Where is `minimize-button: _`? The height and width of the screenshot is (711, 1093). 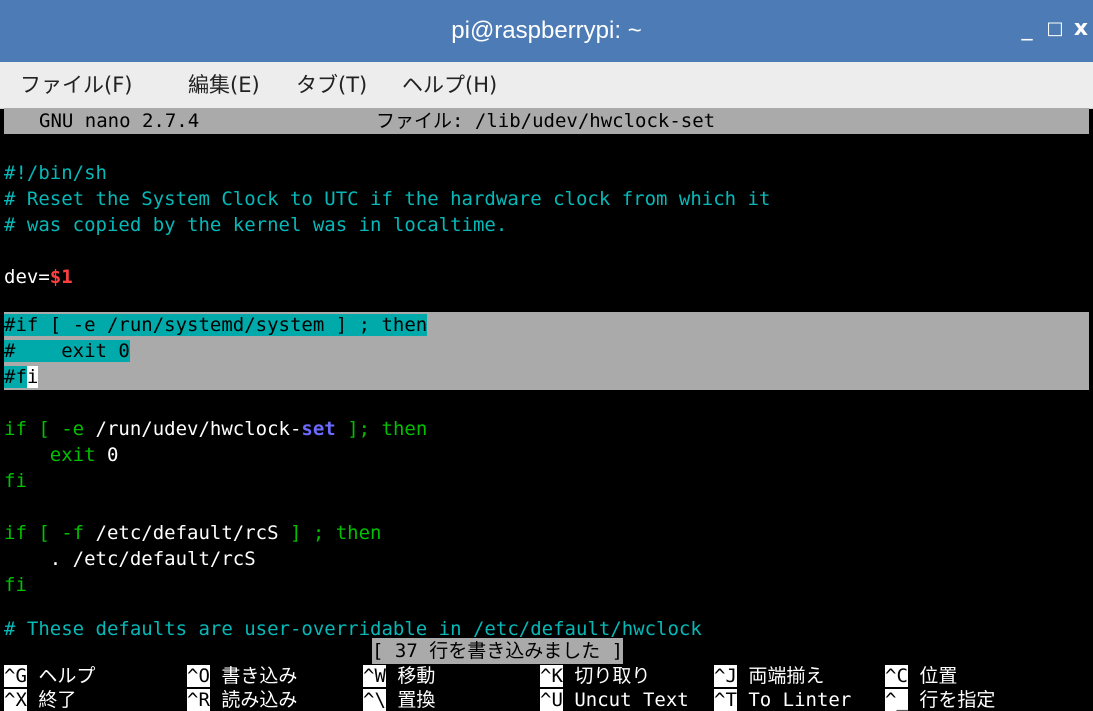
minimize-button: _ is located at coordinates (1027, 29).